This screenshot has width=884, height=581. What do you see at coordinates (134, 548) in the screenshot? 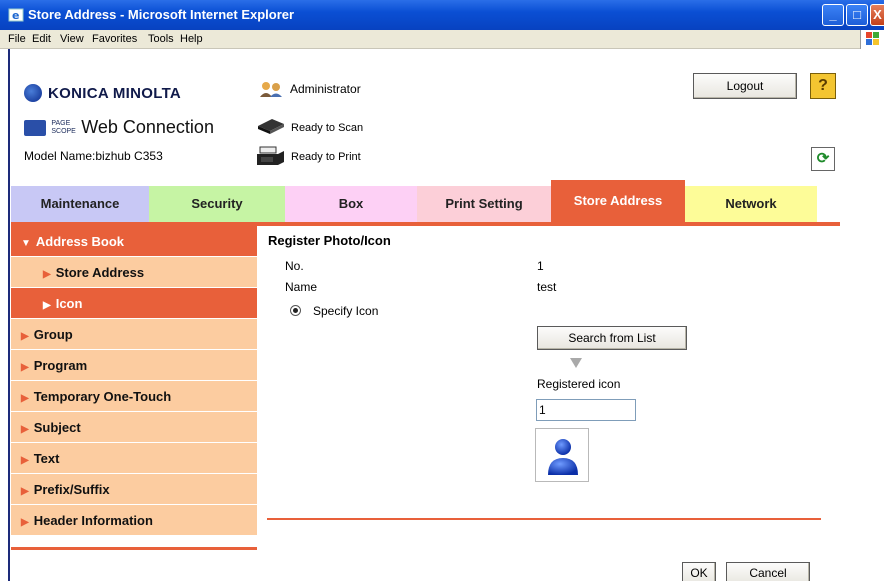
I see `sidebar-divider` at bounding box center [134, 548].